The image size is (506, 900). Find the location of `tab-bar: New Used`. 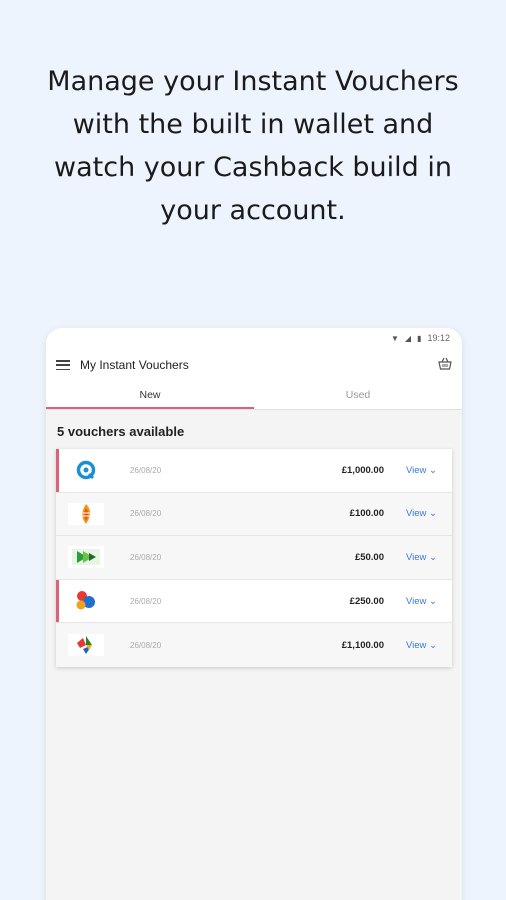

tab-bar: New Used is located at coordinates (254, 396).